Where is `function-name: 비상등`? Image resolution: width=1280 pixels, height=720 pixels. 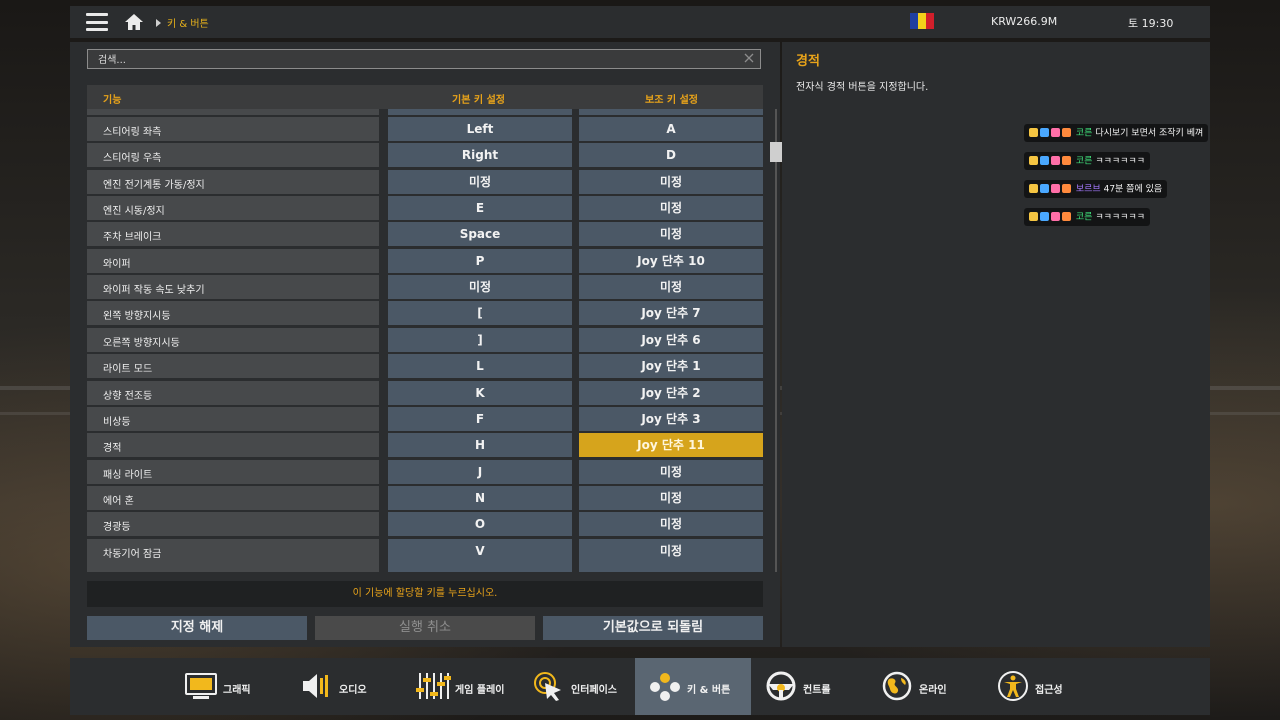 function-name: 비상등 is located at coordinates (117, 422).